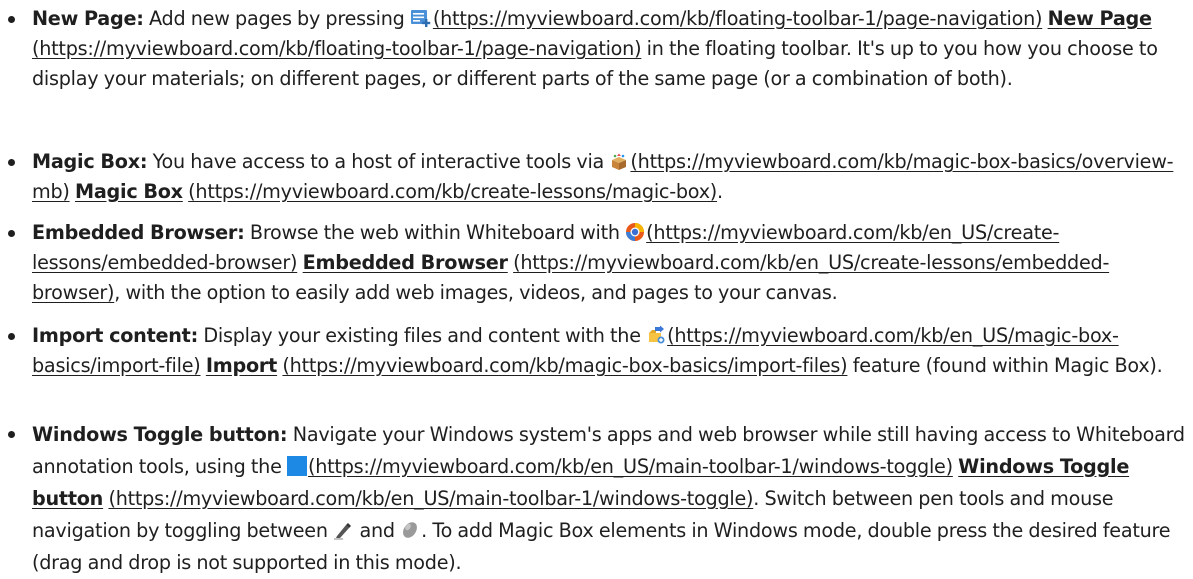  I want to click on import-icon, so click(656, 335).